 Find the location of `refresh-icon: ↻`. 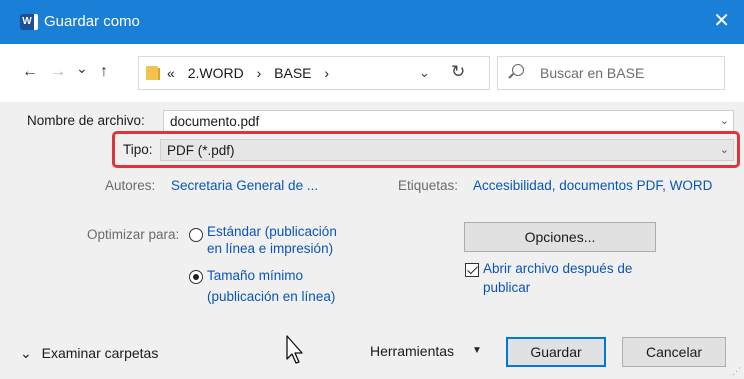

refresh-icon: ↻ is located at coordinates (458, 72).